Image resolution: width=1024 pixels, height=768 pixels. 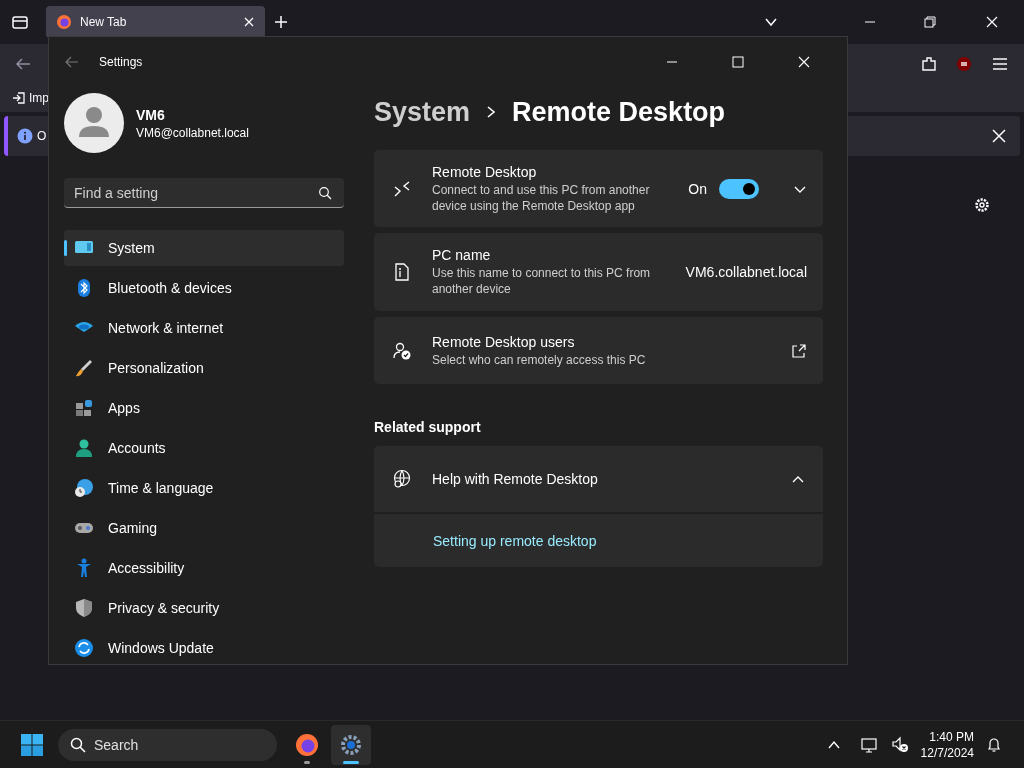 I want to click on card-title: Remote Desktop, so click(x=485, y=171).